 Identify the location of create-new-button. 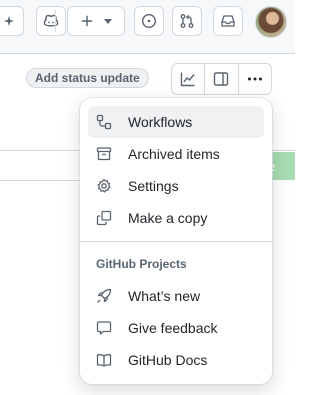
(96, 21).